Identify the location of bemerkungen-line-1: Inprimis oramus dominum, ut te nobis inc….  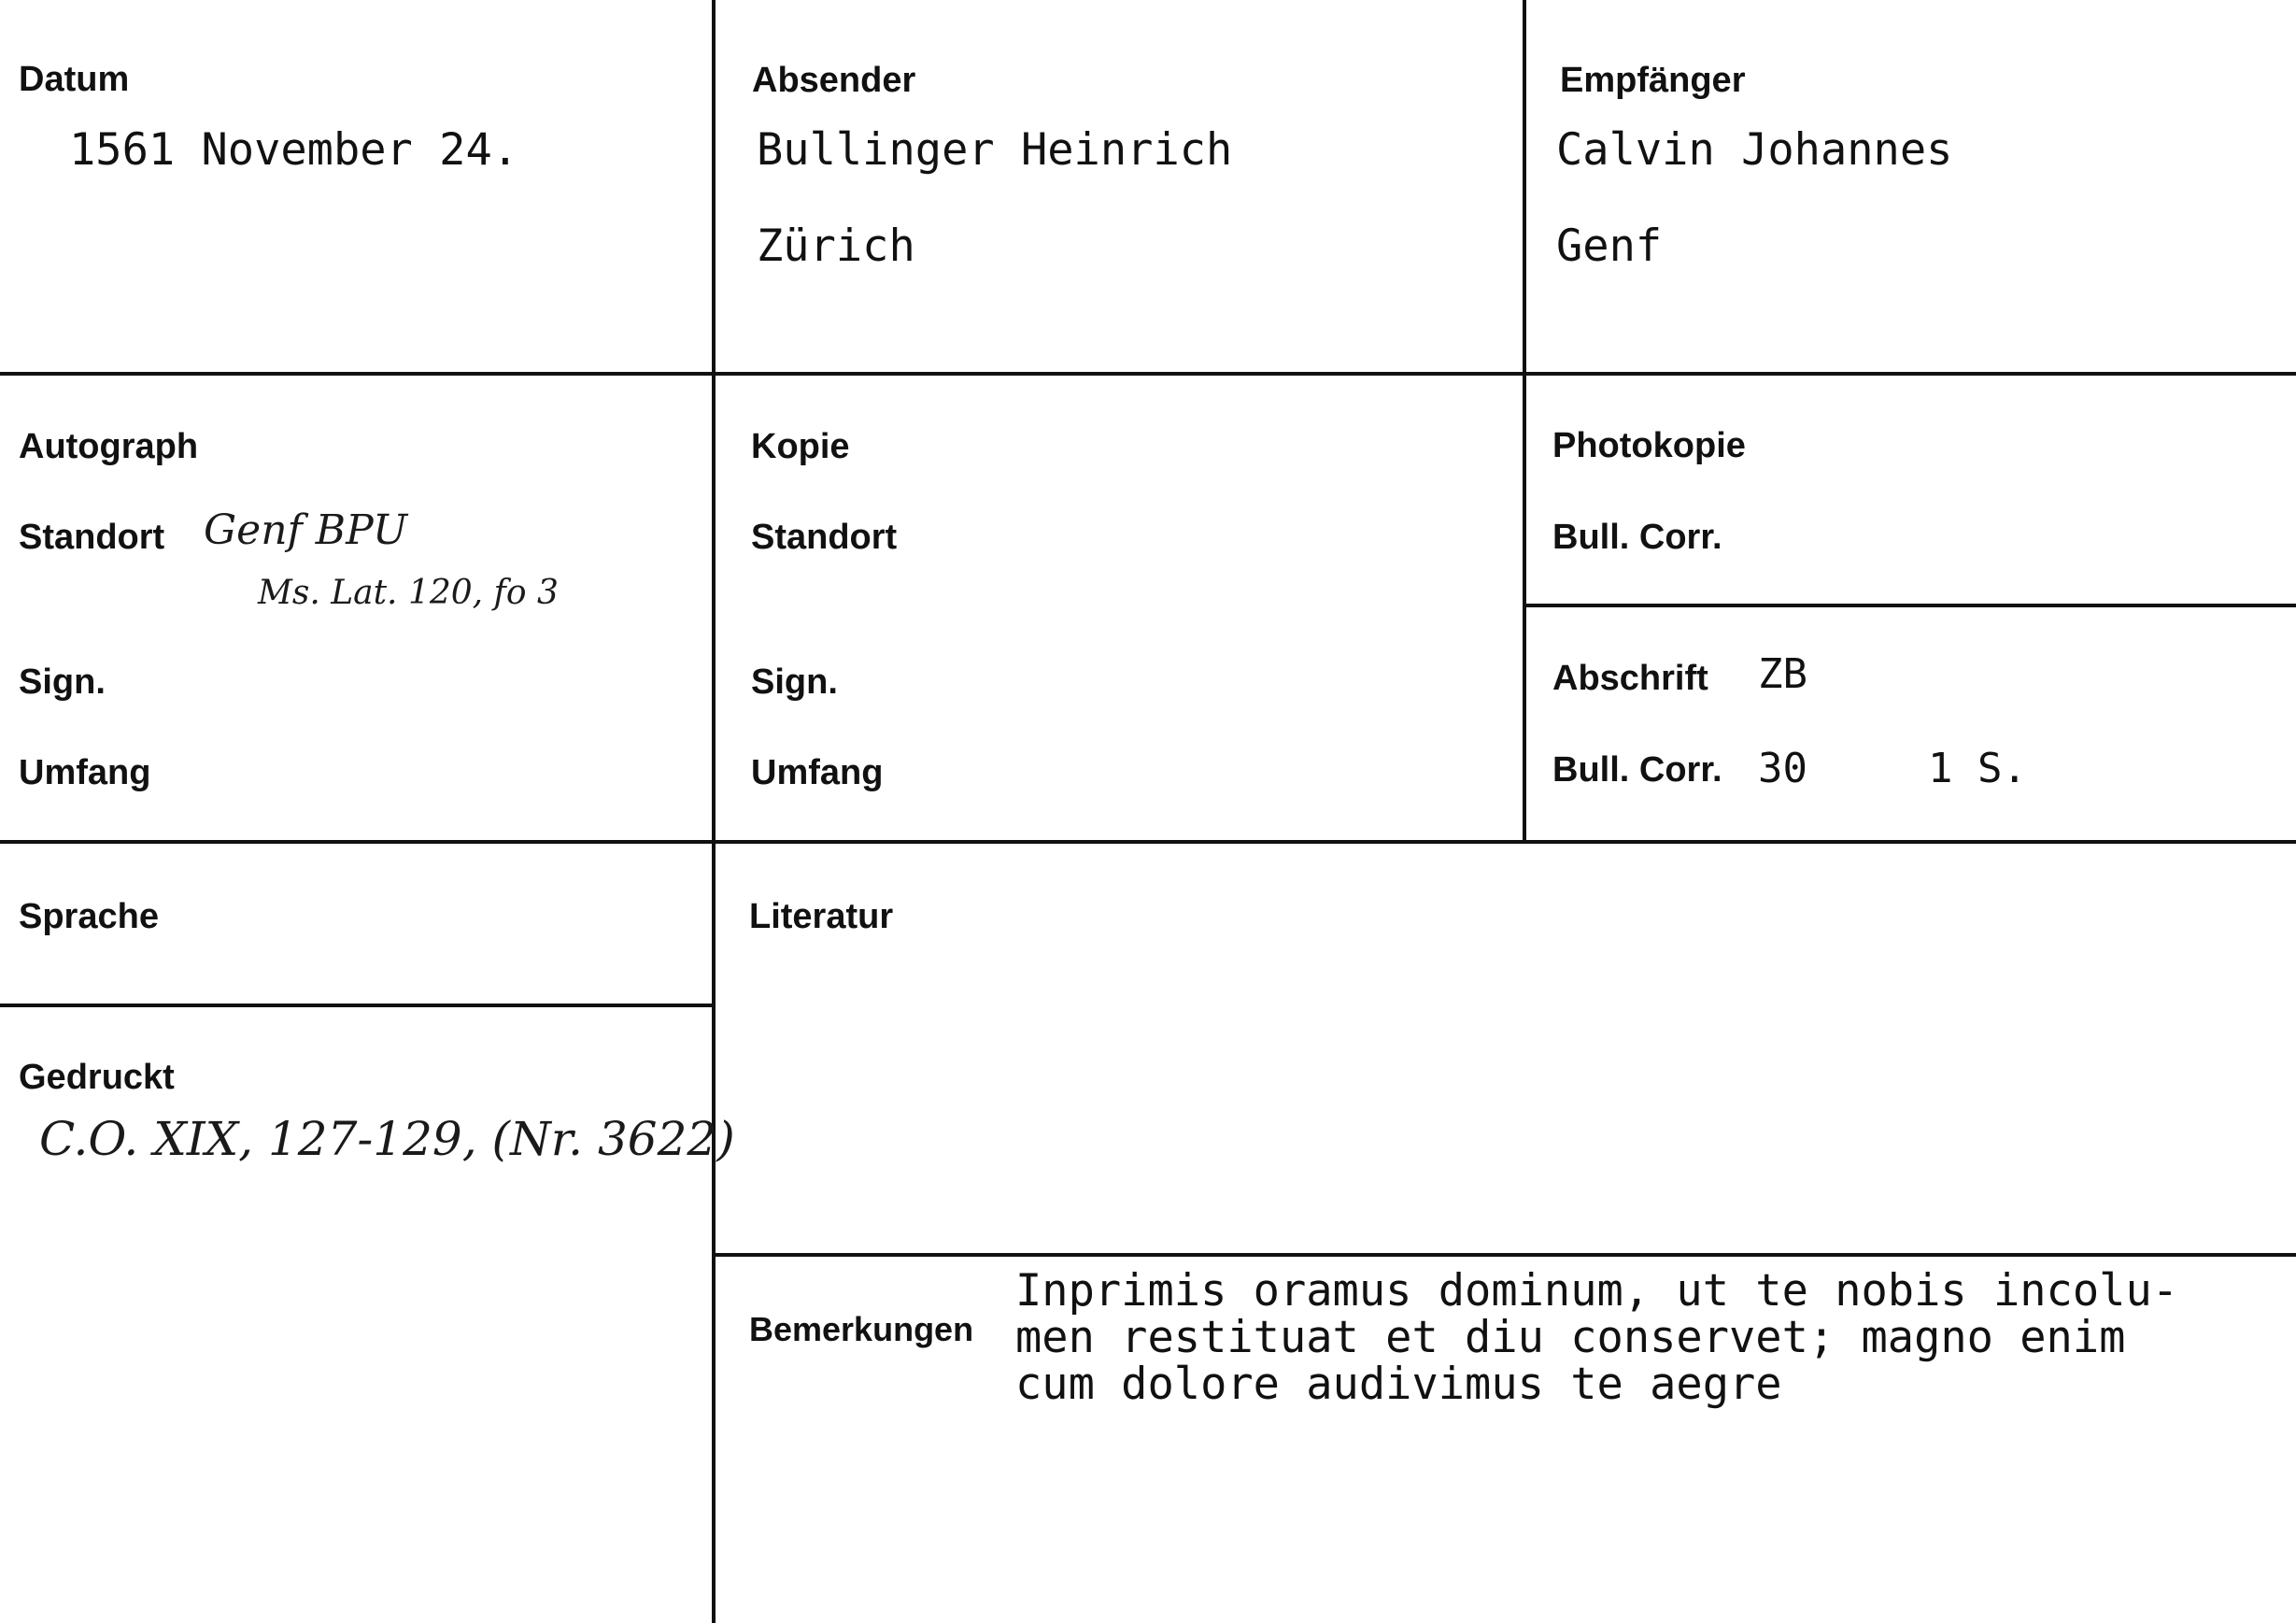
(1597, 1291).